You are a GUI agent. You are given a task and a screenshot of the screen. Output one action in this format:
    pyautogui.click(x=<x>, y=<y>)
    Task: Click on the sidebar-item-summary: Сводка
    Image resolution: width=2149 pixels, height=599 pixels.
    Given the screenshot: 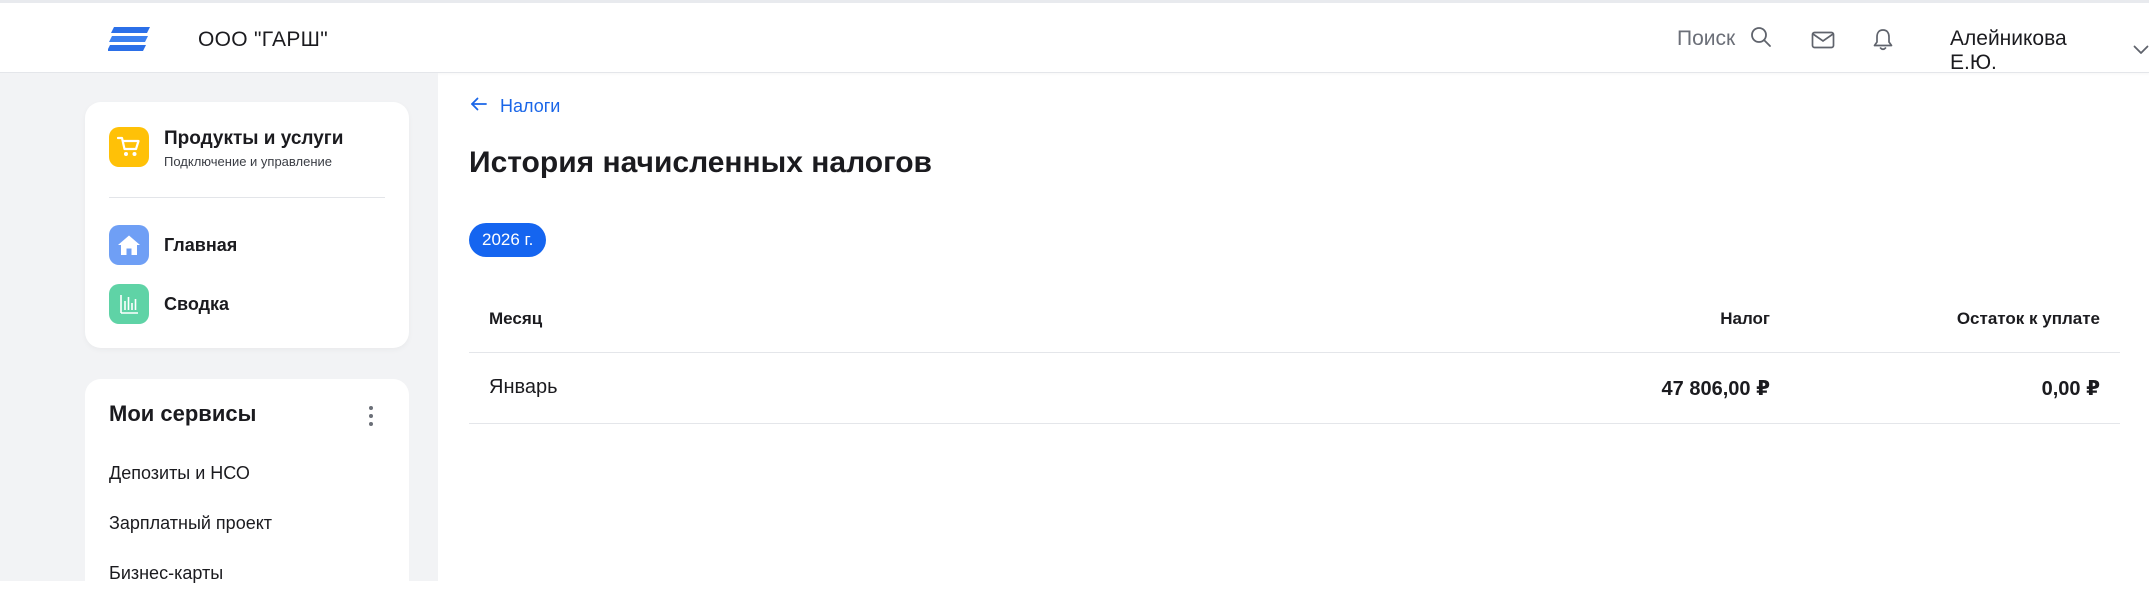 What is the action you would take?
    pyautogui.click(x=169, y=304)
    